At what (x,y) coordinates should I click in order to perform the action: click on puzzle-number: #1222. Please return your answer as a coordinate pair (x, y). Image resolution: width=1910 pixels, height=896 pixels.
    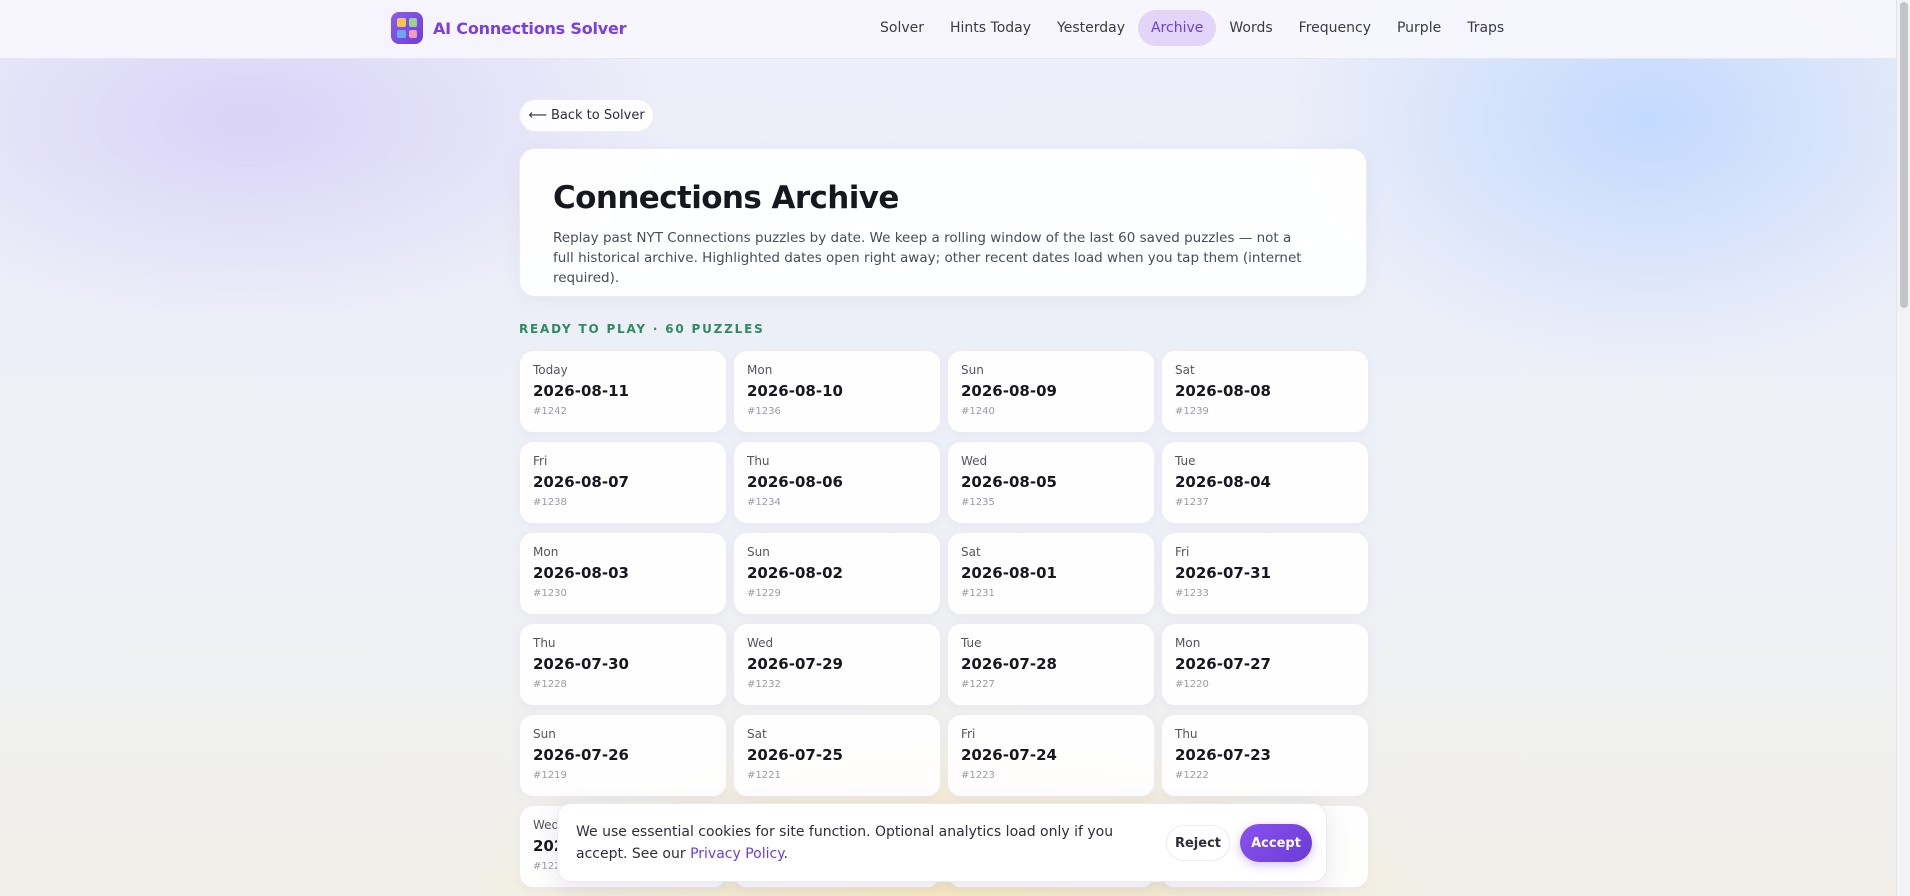
    Looking at the image, I should click on (1192, 775).